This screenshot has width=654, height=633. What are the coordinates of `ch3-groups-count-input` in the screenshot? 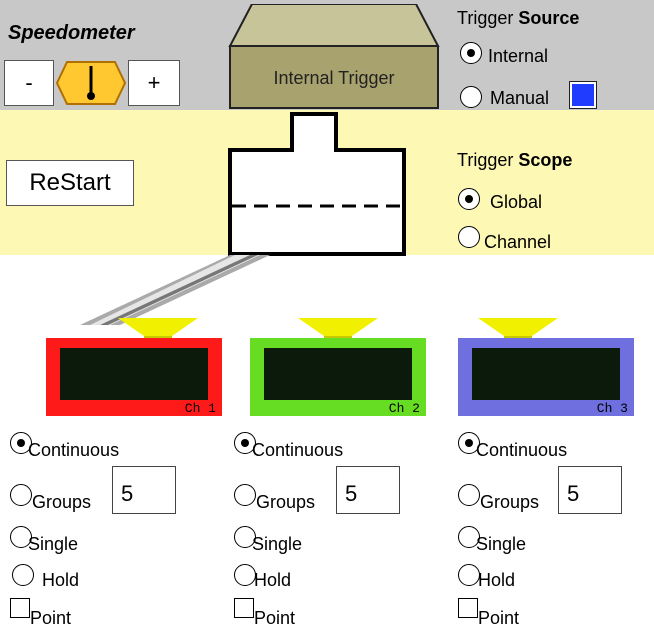 It's located at (590, 490).